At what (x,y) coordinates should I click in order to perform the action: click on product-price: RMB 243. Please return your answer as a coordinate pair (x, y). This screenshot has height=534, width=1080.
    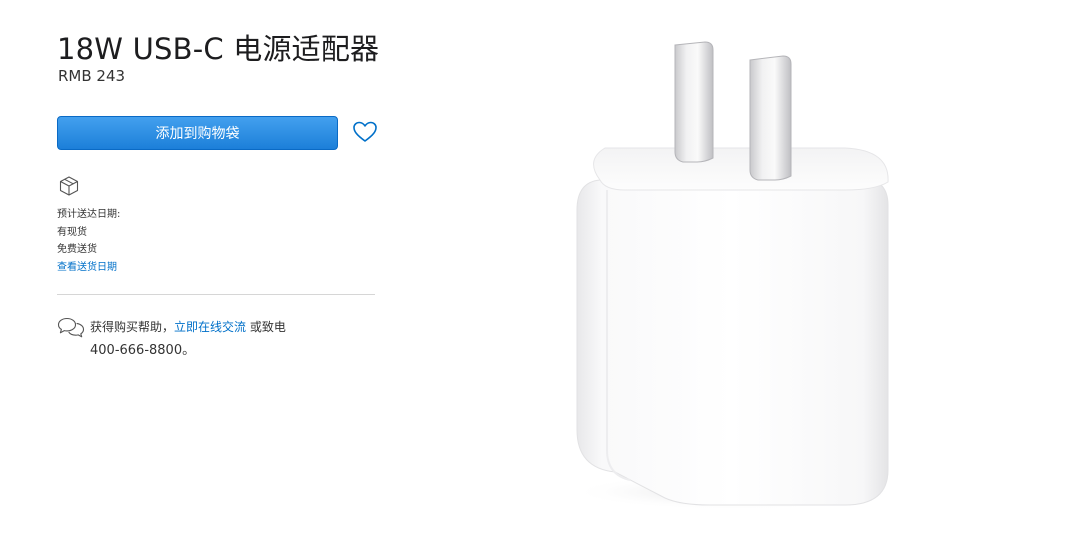
    Looking at the image, I should click on (92, 76).